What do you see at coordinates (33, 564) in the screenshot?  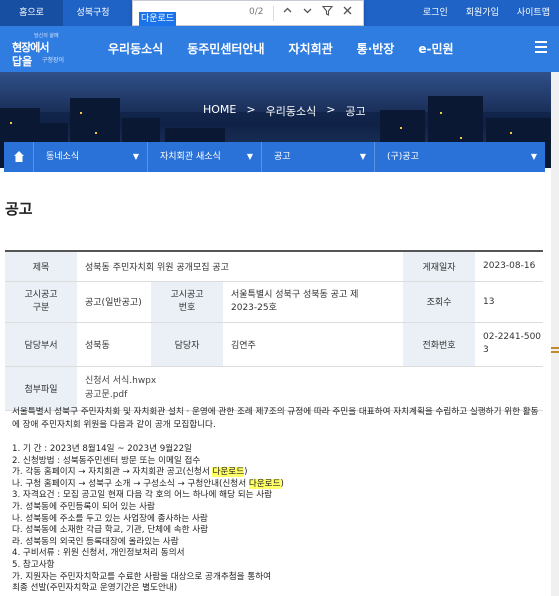 I see `notice-line: 5. 참고사항` at bounding box center [33, 564].